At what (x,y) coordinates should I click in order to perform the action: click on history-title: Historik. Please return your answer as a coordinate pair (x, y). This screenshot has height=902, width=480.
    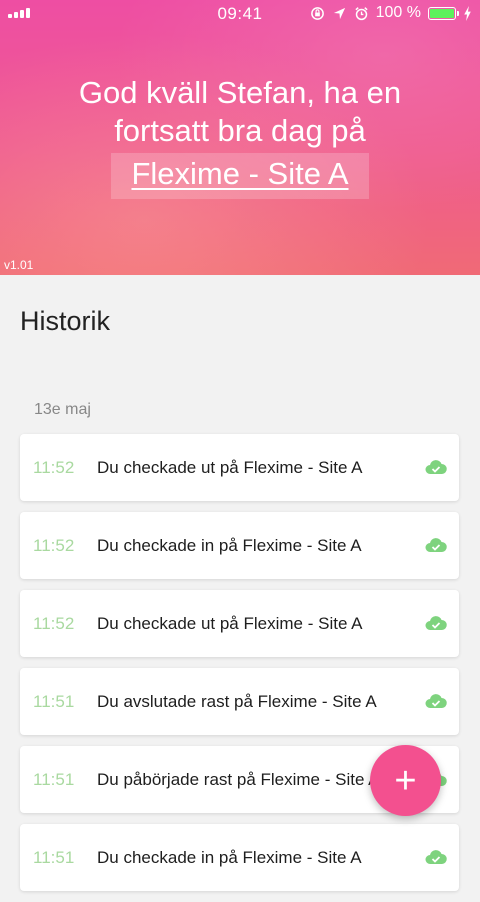
    Looking at the image, I should click on (65, 321).